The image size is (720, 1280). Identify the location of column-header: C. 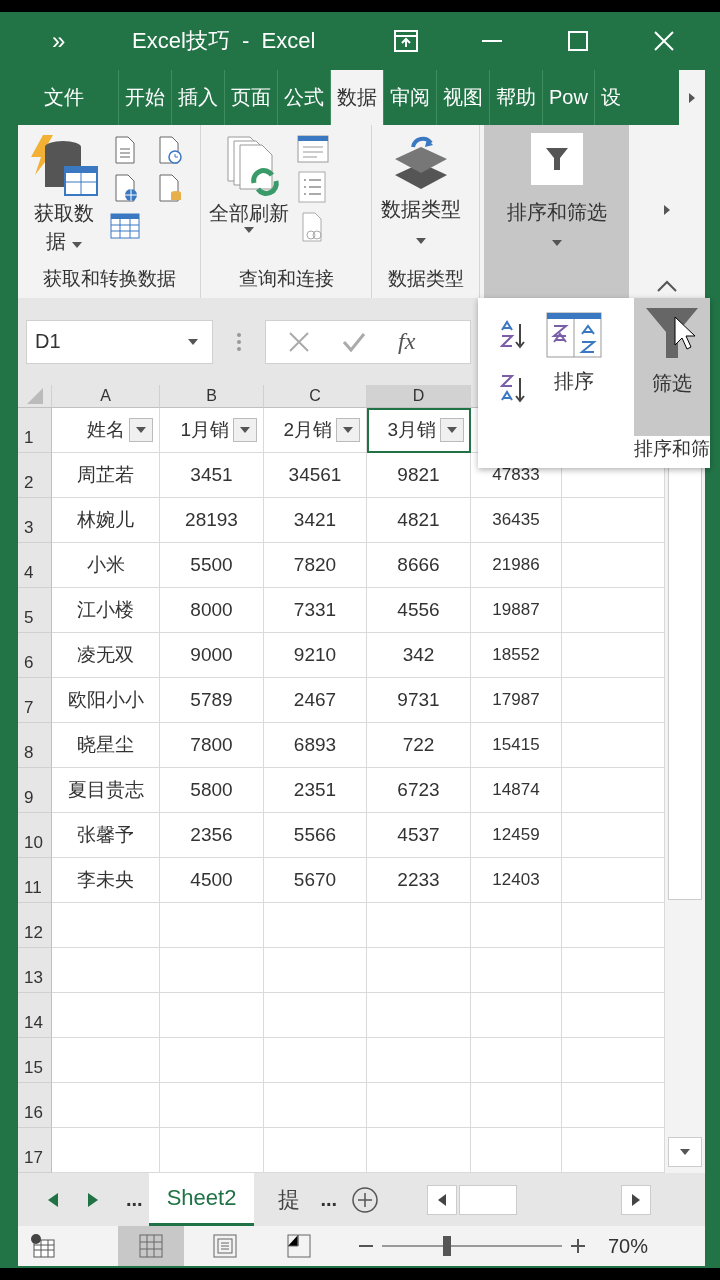
(315, 396).